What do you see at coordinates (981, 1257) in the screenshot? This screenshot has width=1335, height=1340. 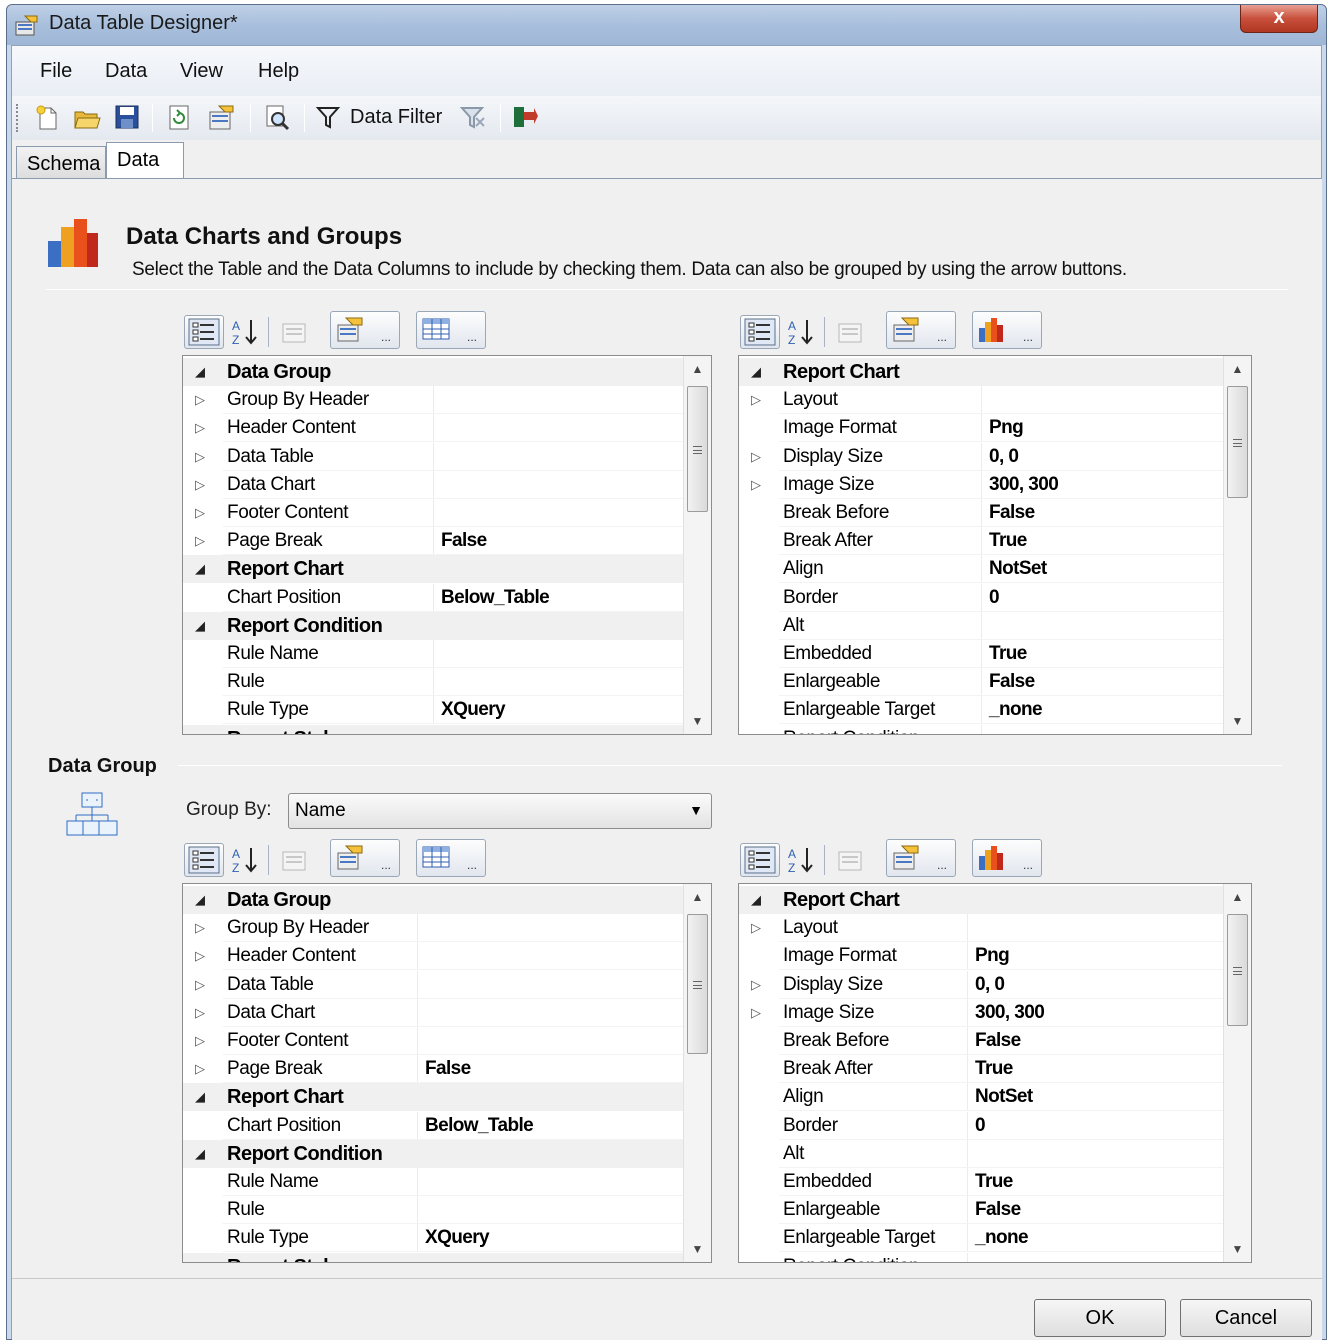 I see `grid-property-row: Report Condition` at bounding box center [981, 1257].